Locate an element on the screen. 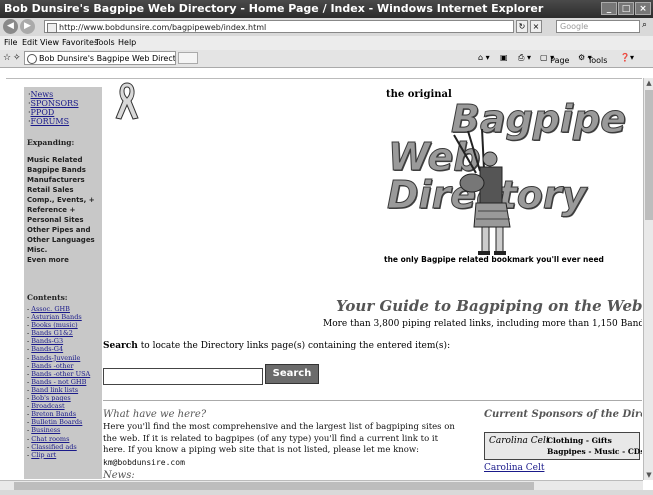 Image resolution: width=653 pixels, height=495 pixels. sidebar-link-forums: FORUMS is located at coordinates (50, 121).